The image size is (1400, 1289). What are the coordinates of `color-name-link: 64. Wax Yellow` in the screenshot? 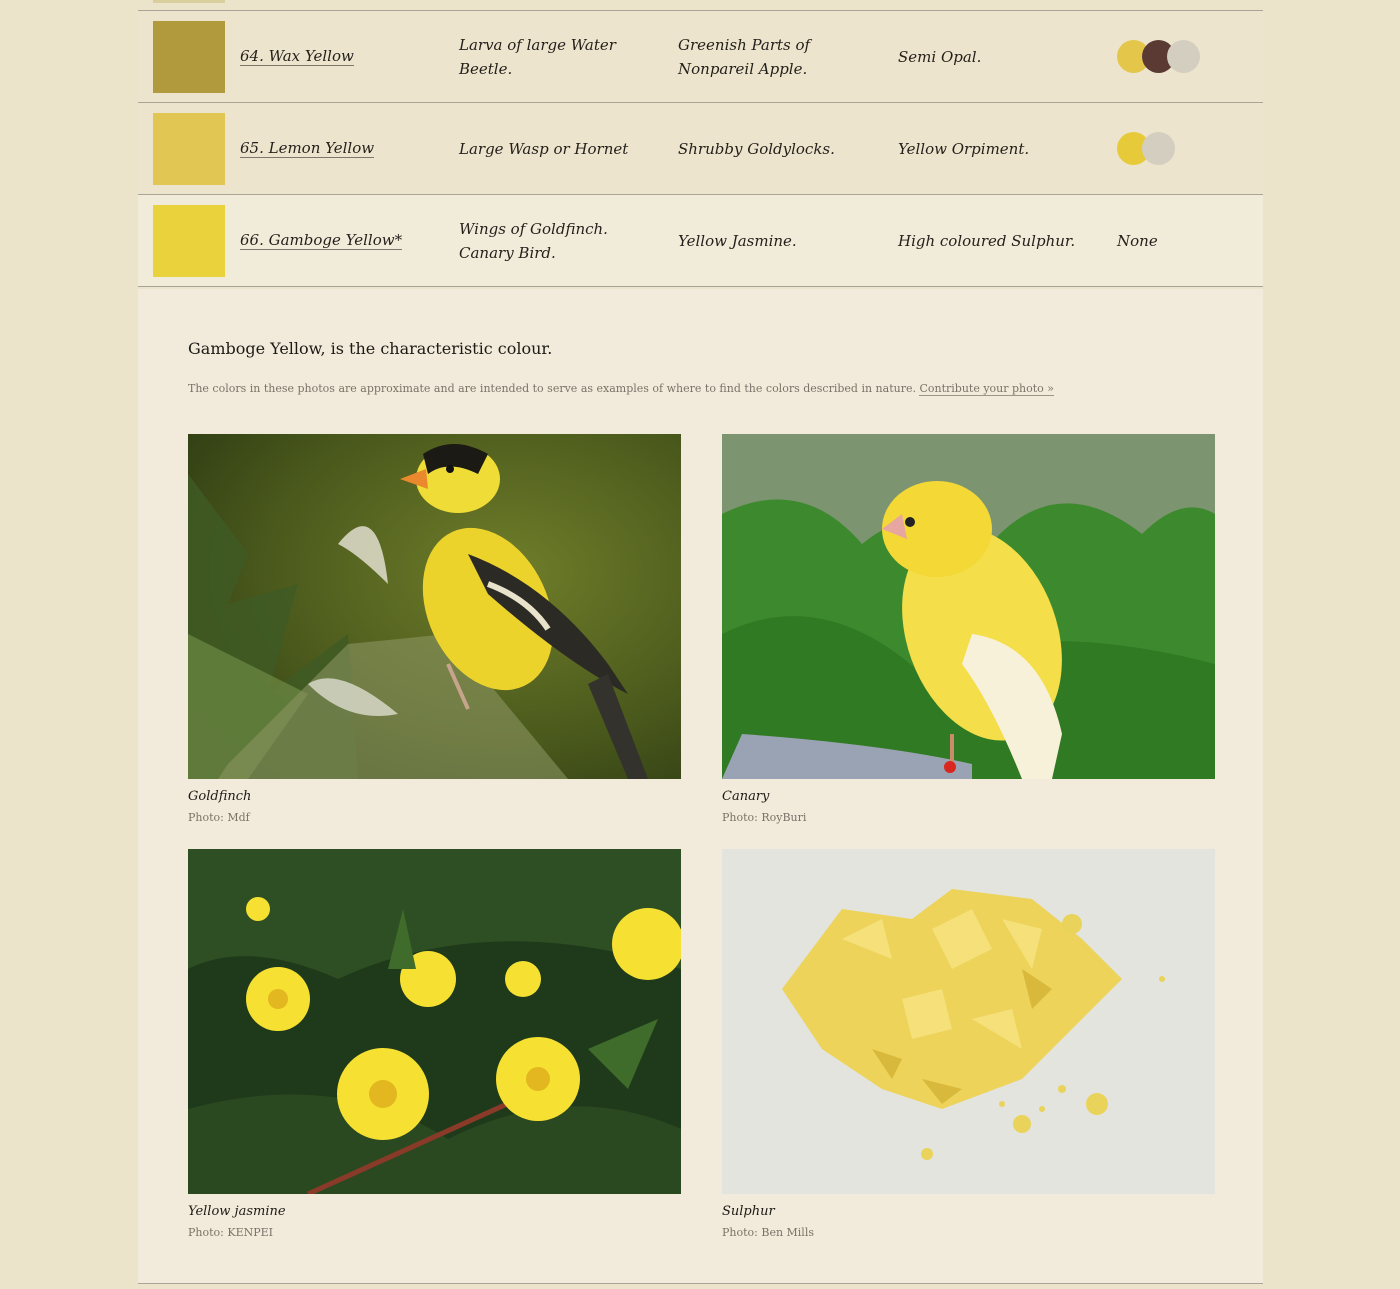 It's located at (297, 56).